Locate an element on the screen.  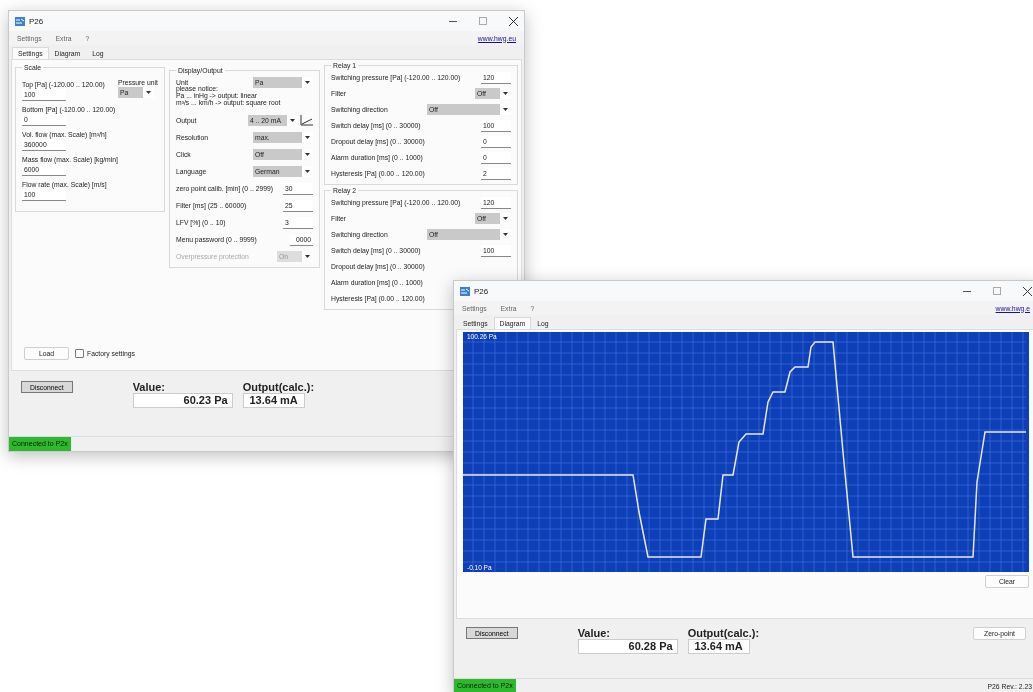
checkbox is located at coordinates (79, 353).